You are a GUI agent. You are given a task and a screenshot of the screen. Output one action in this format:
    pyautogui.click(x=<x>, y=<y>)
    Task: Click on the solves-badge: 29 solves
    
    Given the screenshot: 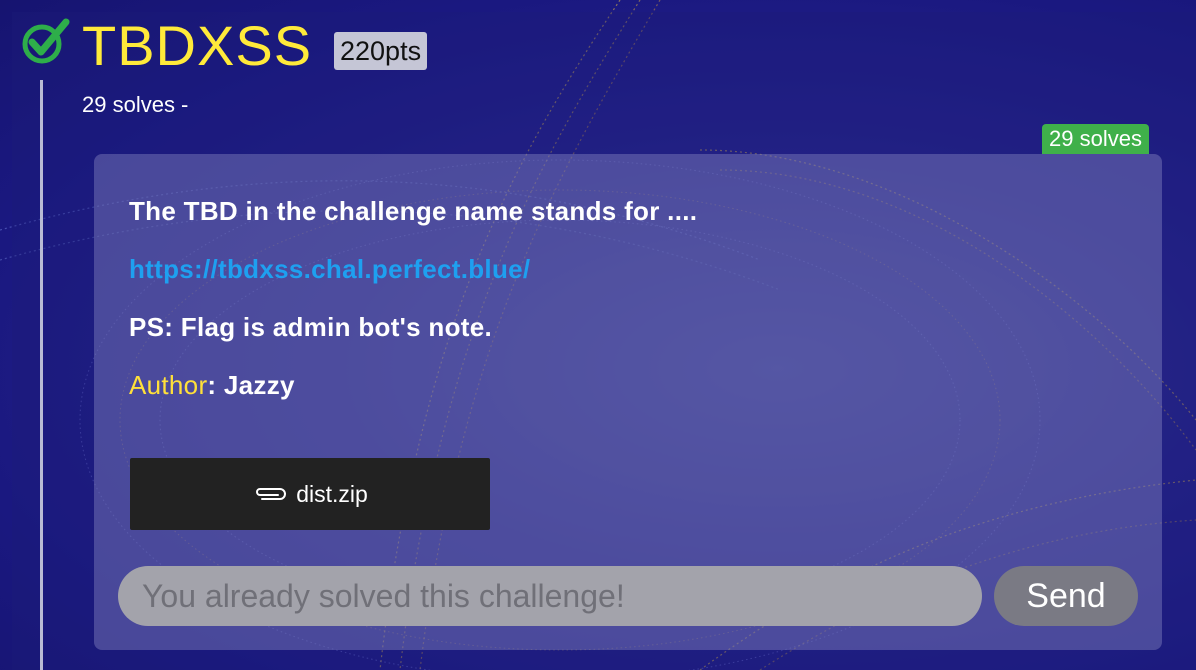 What is the action you would take?
    pyautogui.click(x=1095, y=139)
    